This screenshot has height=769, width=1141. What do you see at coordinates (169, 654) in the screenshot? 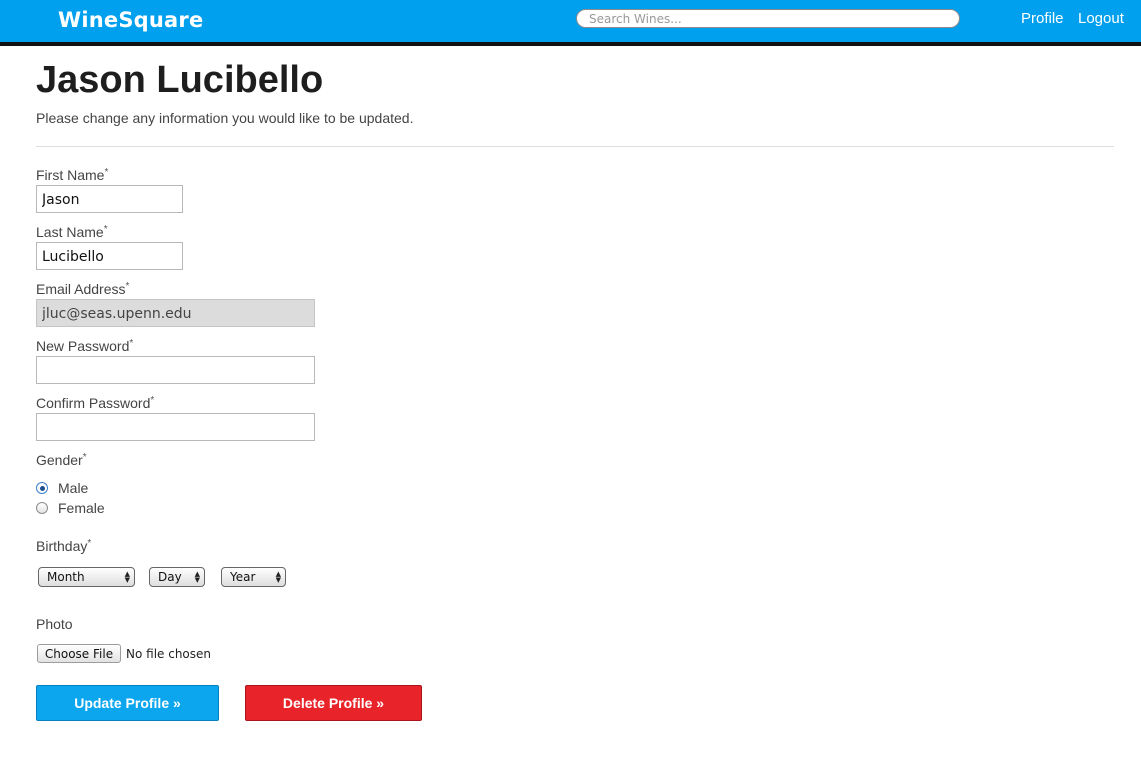
I see `file-status-text: No file chosen` at bounding box center [169, 654].